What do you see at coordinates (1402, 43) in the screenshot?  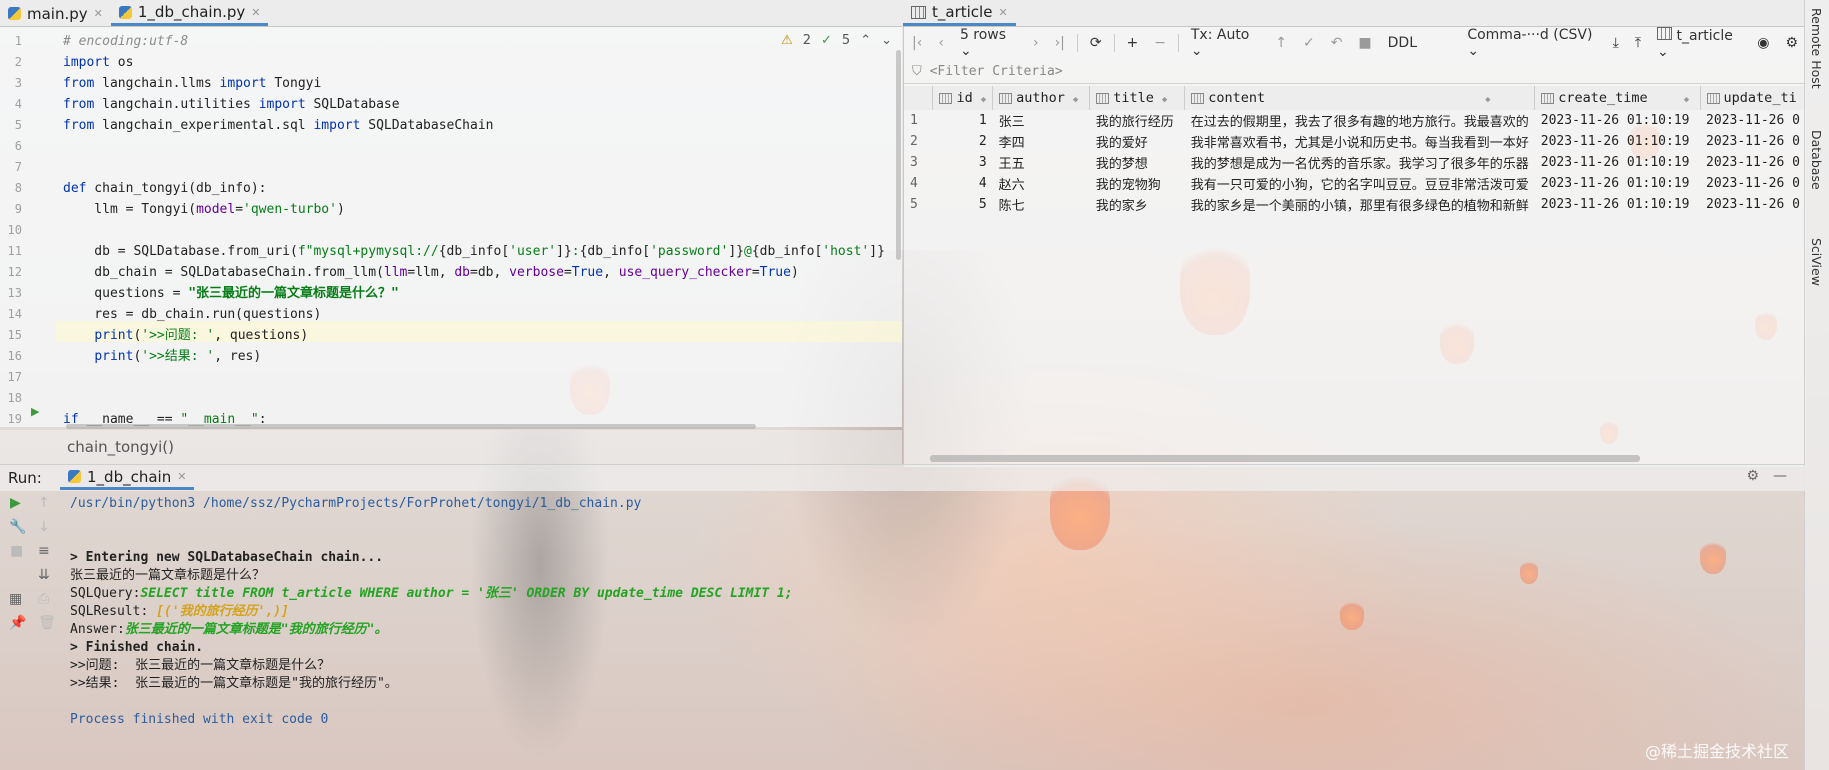 I see `ddl-button: DDL` at bounding box center [1402, 43].